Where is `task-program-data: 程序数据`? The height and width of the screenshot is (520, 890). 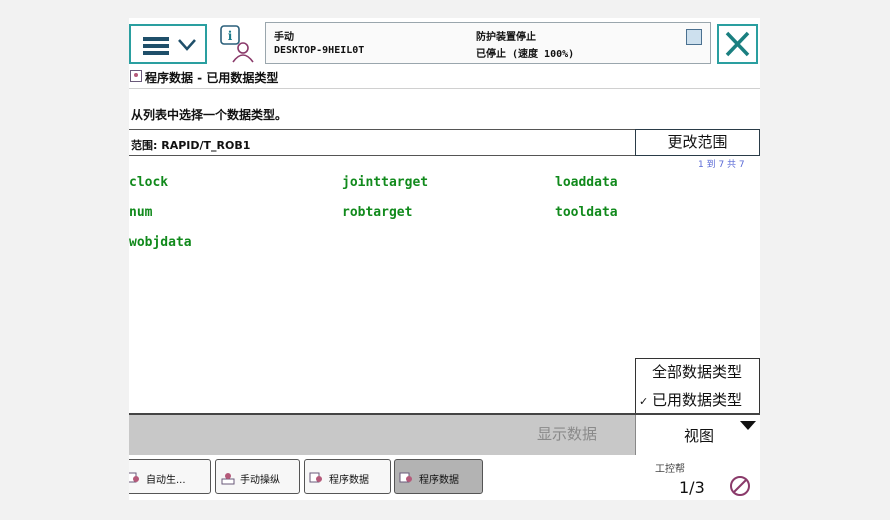 task-program-data: 程序数据 is located at coordinates (347, 476).